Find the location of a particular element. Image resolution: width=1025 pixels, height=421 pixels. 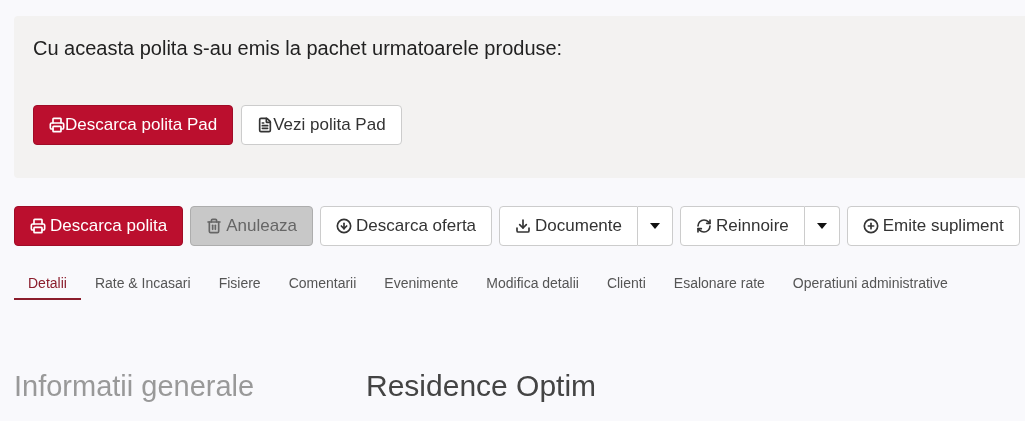

tab: Operatiuni administrative is located at coordinates (870, 284).